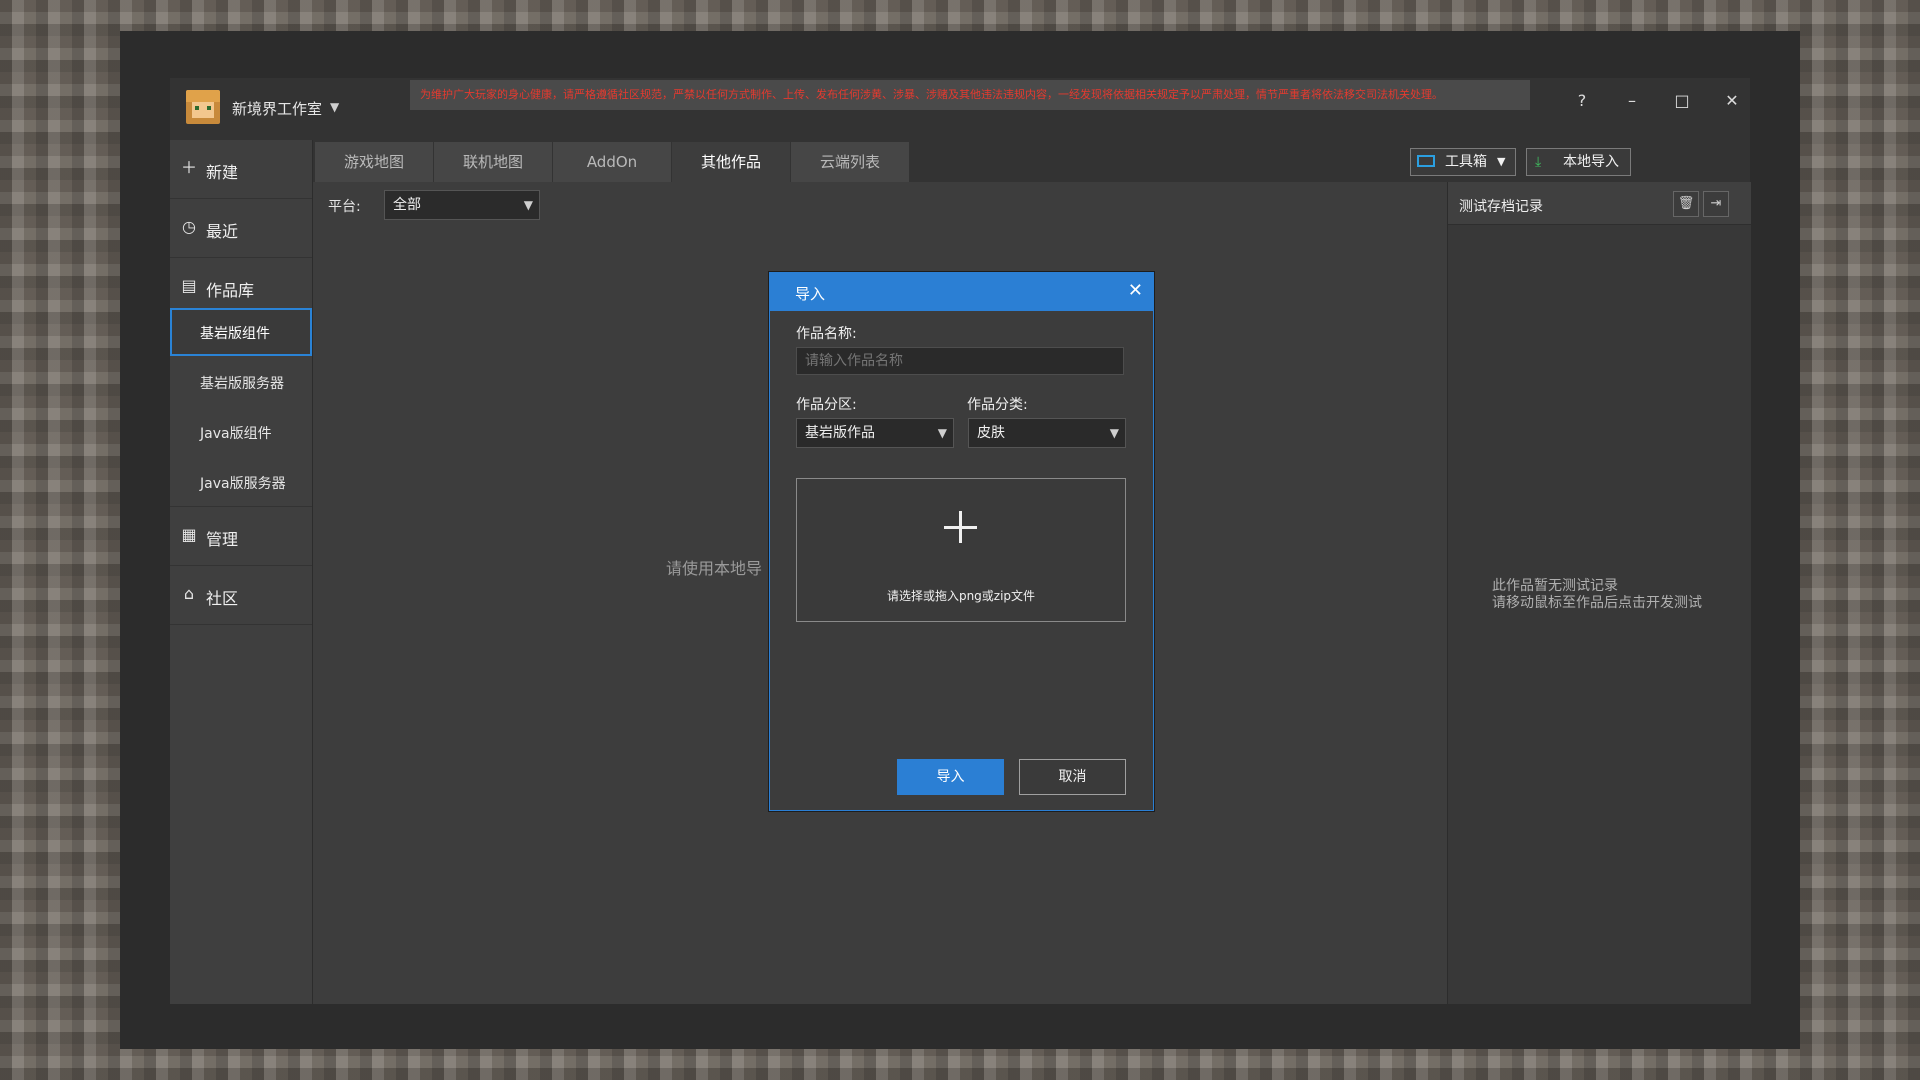 Image resolution: width=1920 pixels, height=1080 pixels. What do you see at coordinates (1538, 162) in the screenshot?
I see `download-icon: ⤓` at bounding box center [1538, 162].